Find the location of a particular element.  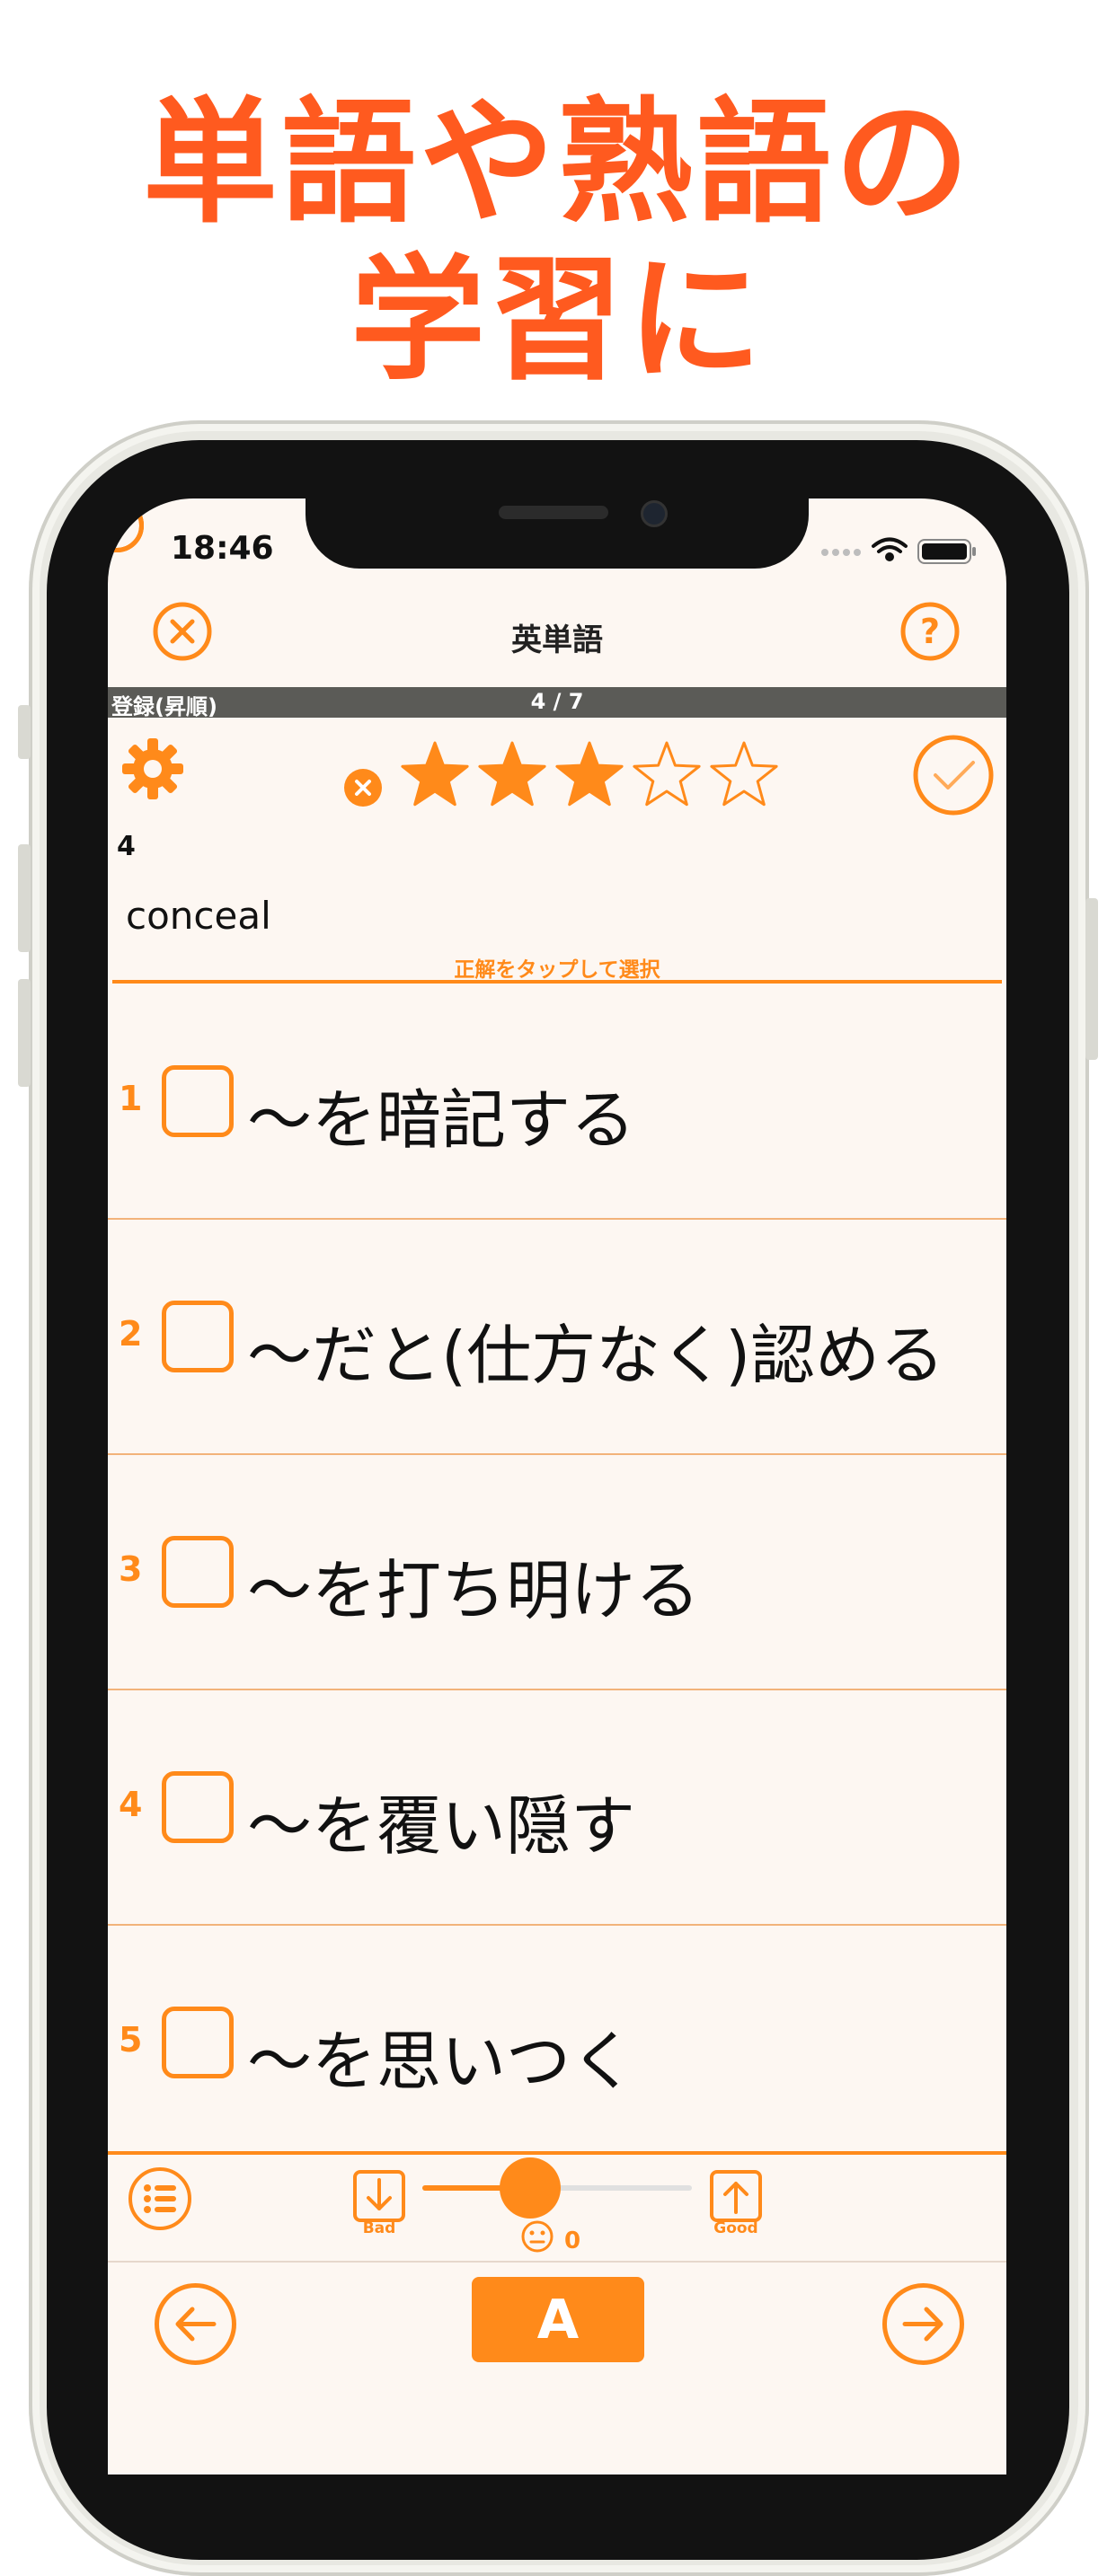

good-label: Good is located at coordinates (735, 2228).